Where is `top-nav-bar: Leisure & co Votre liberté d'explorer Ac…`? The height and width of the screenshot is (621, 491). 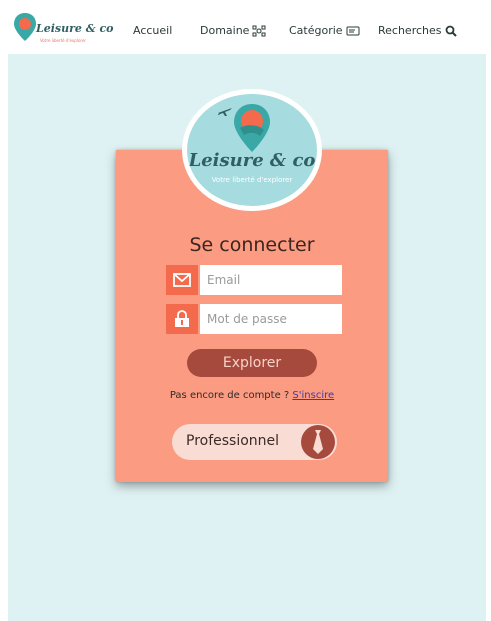
top-nav-bar: Leisure & co Votre liberté d'explorer Ac… is located at coordinates (245, 27).